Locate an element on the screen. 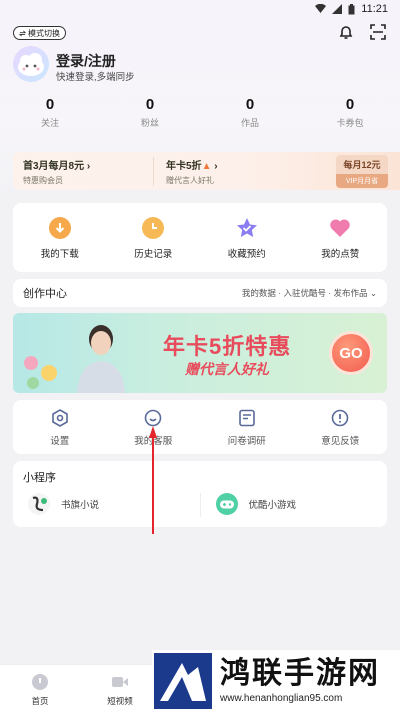  quick-action-label: 历史记录 is located at coordinates (153, 254).